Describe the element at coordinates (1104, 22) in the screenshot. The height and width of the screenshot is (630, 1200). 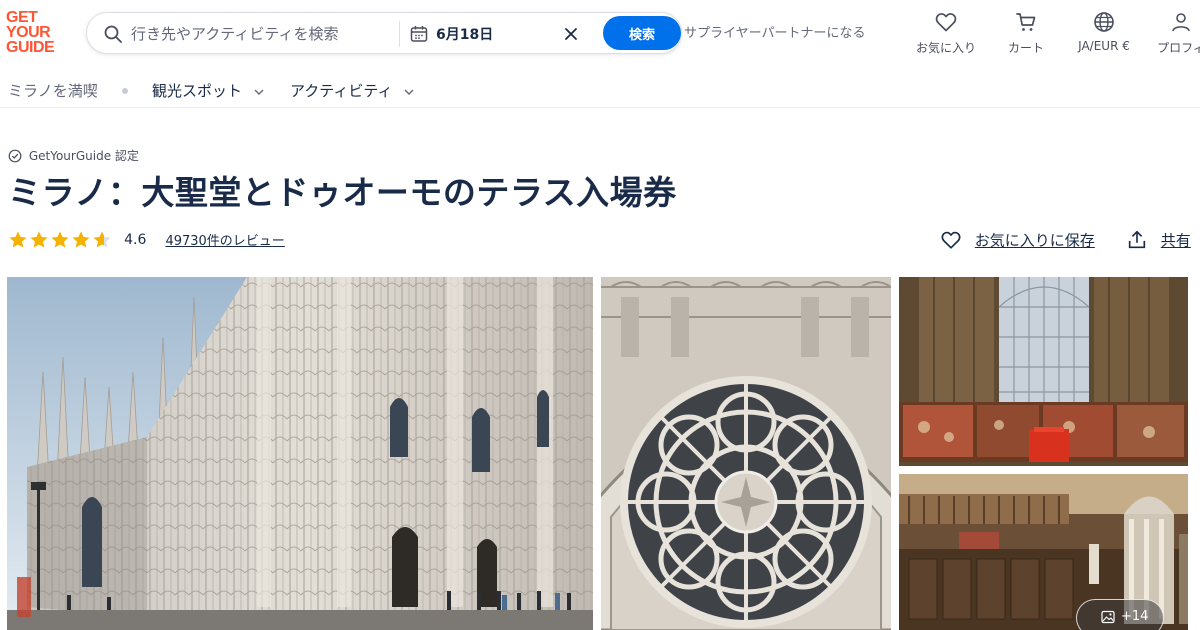
I see `globe-icon` at that location.